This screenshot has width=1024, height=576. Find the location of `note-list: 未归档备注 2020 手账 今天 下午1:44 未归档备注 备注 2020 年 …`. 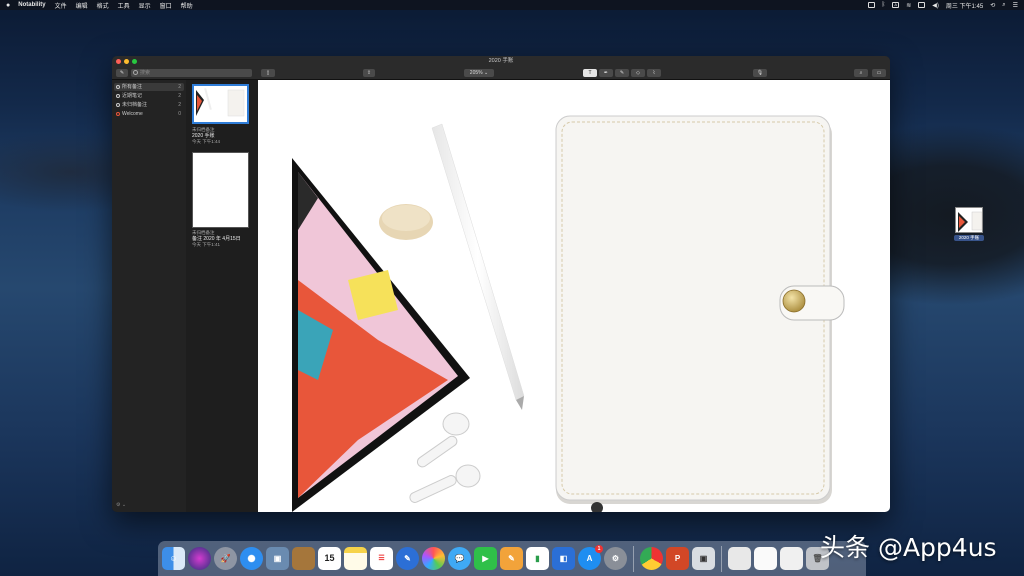

note-list: 未归档备注 2020 手账 今天 下午1:44 未归档备注 备注 2020 年 … is located at coordinates (222, 296).